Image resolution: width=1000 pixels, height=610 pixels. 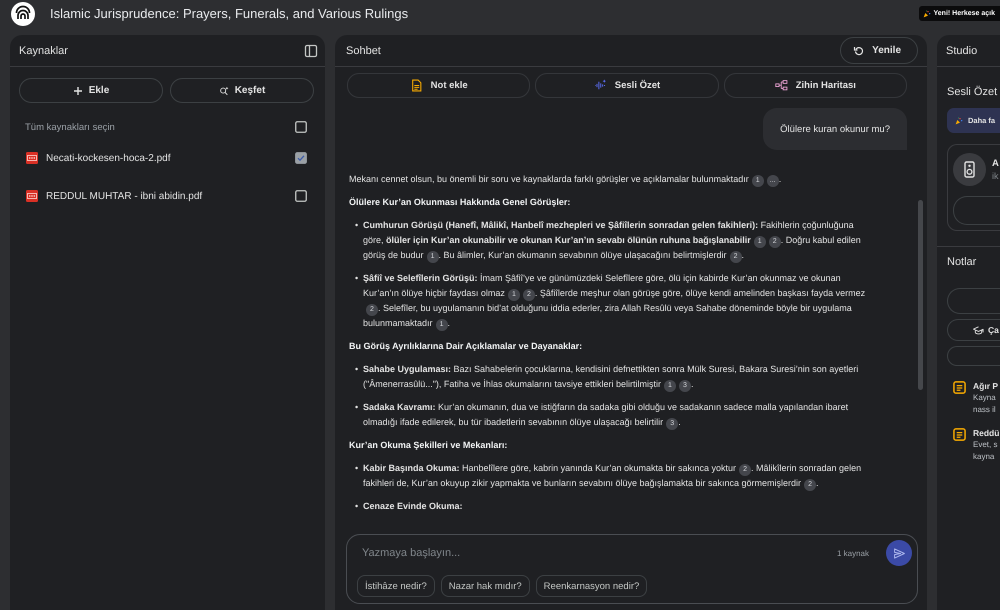 I want to click on source-name: Necati-kockesen-hoca-2.pdf, so click(x=170, y=158).